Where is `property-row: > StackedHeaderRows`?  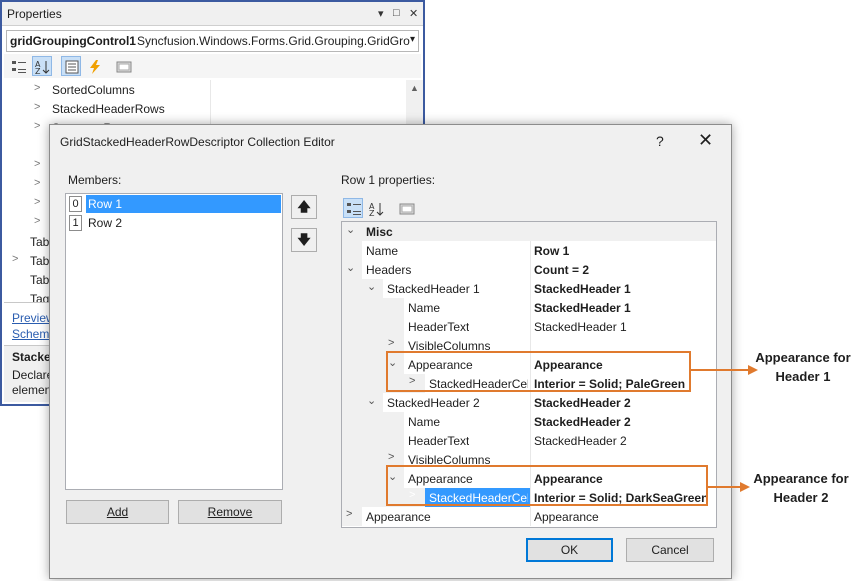 property-row: > StackedHeaderRows is located at coordinates (205, 108).